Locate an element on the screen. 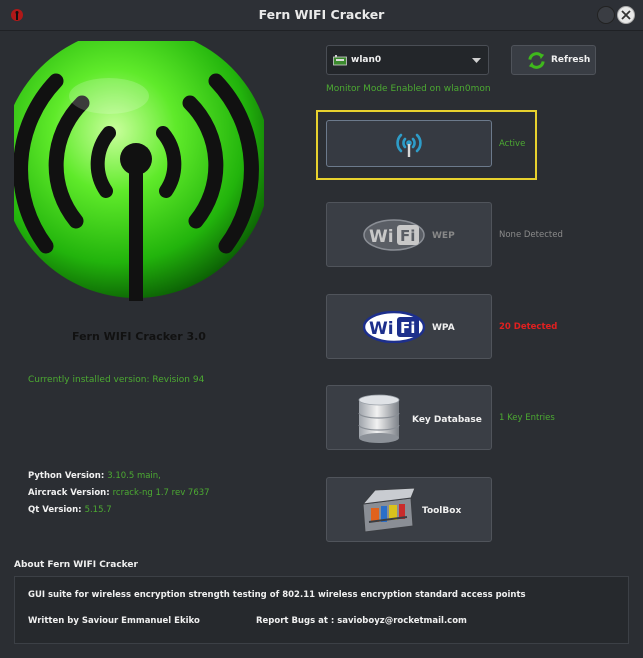 This screenshot has height=658, width=643. close-button is located at coordinates (626, 15).